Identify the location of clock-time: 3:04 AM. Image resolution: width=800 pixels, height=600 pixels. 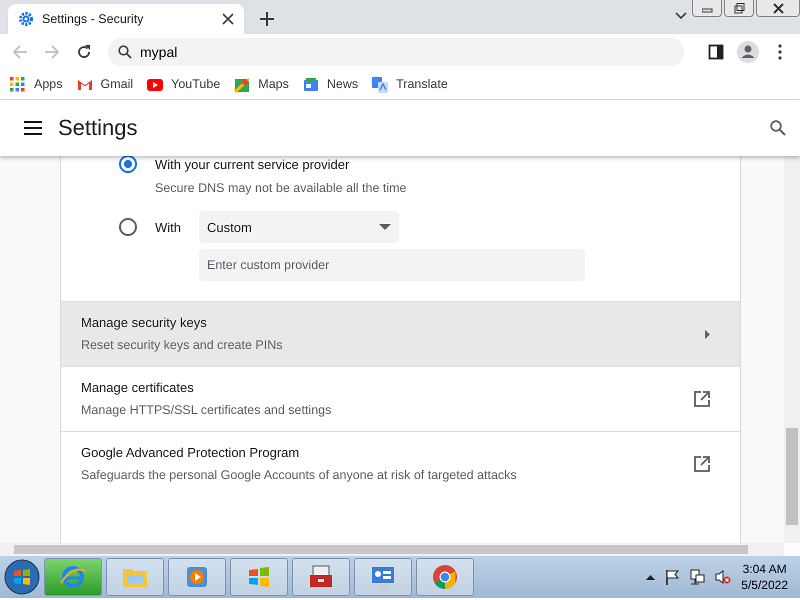
(765, 568).